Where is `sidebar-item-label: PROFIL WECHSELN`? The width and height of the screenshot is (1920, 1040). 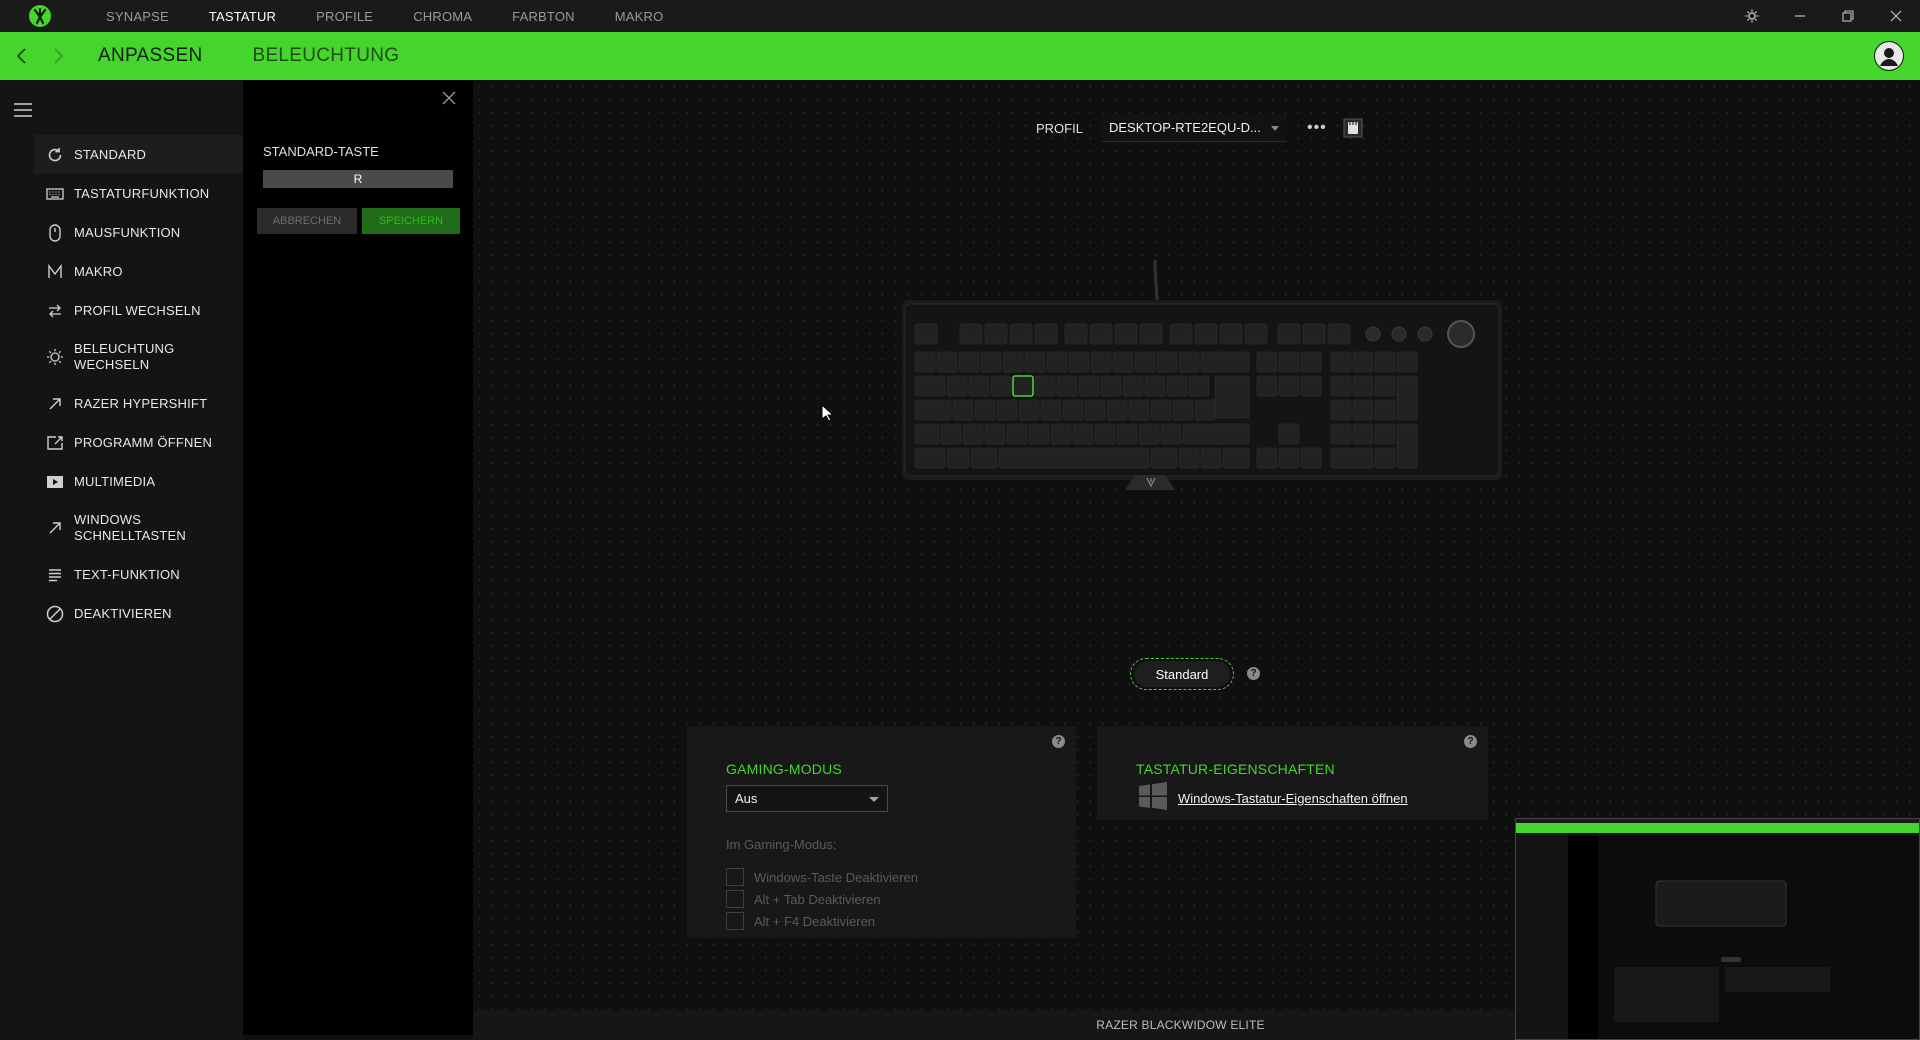
sidebar-item-label: PROFIL WECHSELN is located at coordinates (137, 310).